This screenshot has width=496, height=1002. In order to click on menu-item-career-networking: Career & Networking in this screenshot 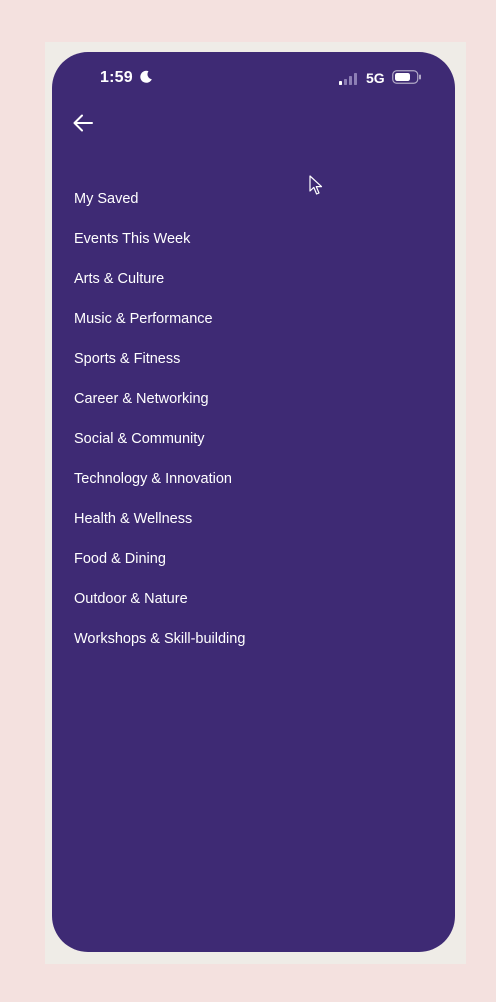, I will do `click(159, 406)`.